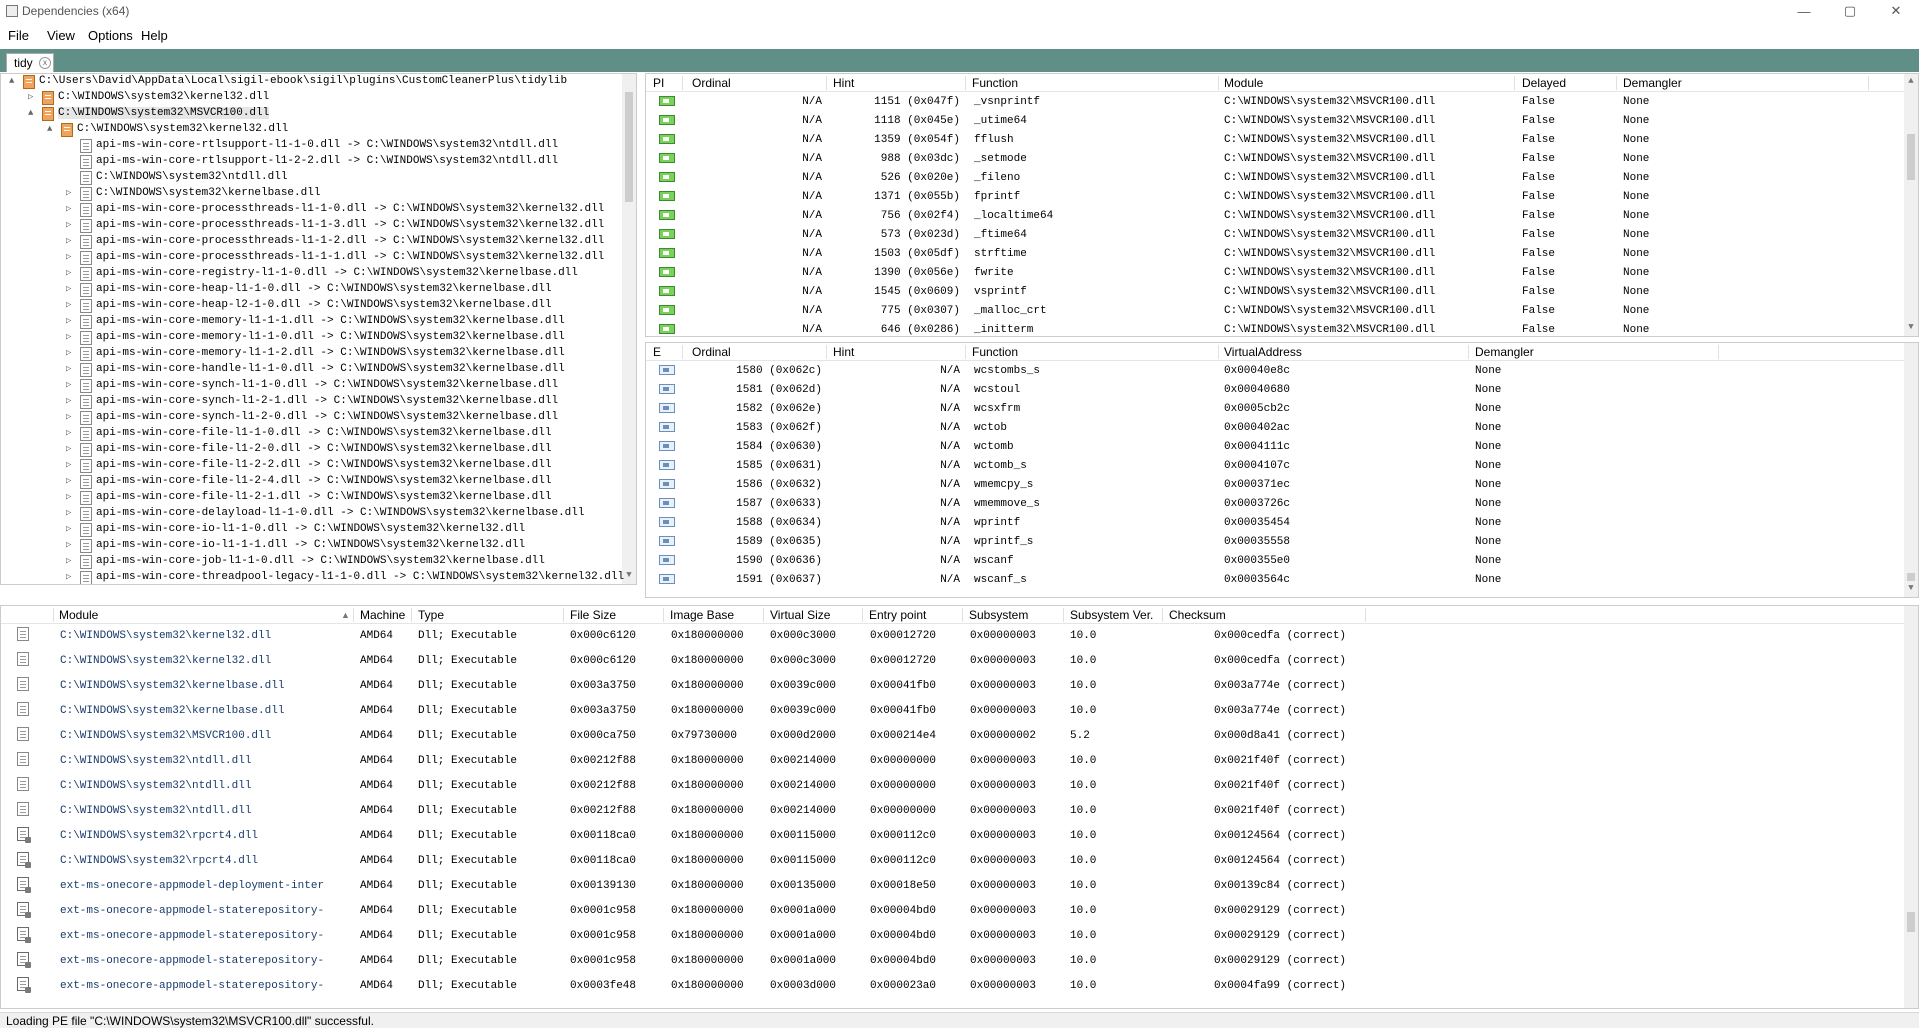 The image size is (1919, 1028). I want to click on col-pi: PI, so click(658, 83).